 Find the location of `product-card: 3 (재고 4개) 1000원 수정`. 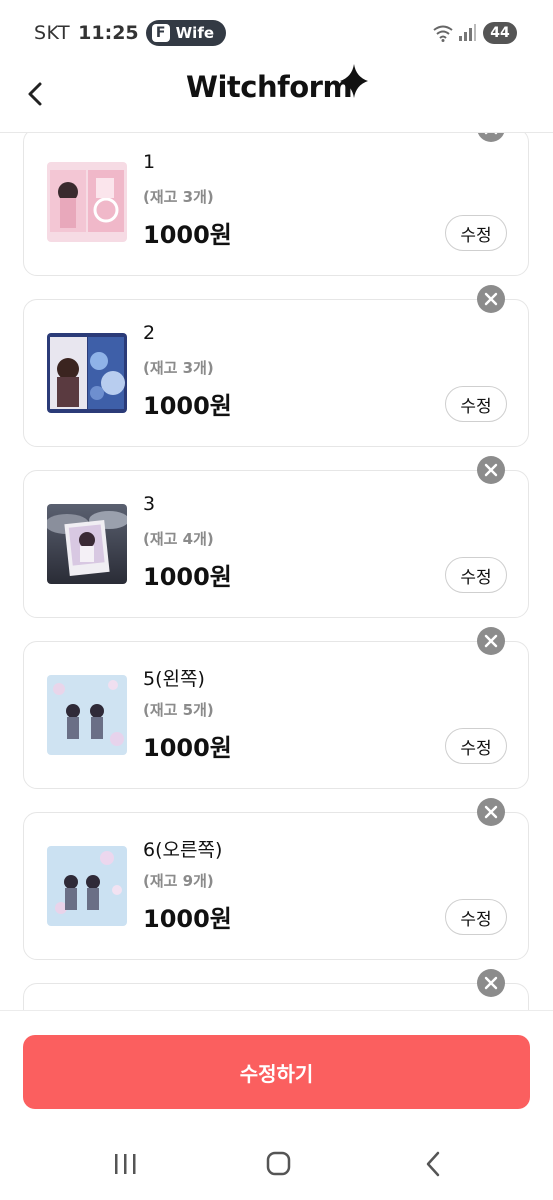

product-card: 3 (재고 4개) 1000원 수정 is located at coordinates (276, 544).